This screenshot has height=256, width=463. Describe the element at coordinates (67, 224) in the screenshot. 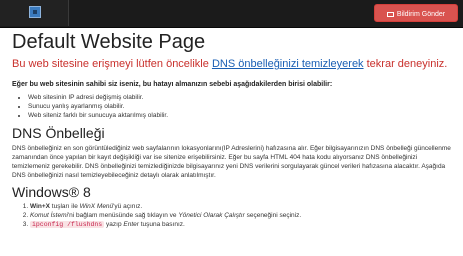

I see `command-code: ipconfig /flushdns` at that location.